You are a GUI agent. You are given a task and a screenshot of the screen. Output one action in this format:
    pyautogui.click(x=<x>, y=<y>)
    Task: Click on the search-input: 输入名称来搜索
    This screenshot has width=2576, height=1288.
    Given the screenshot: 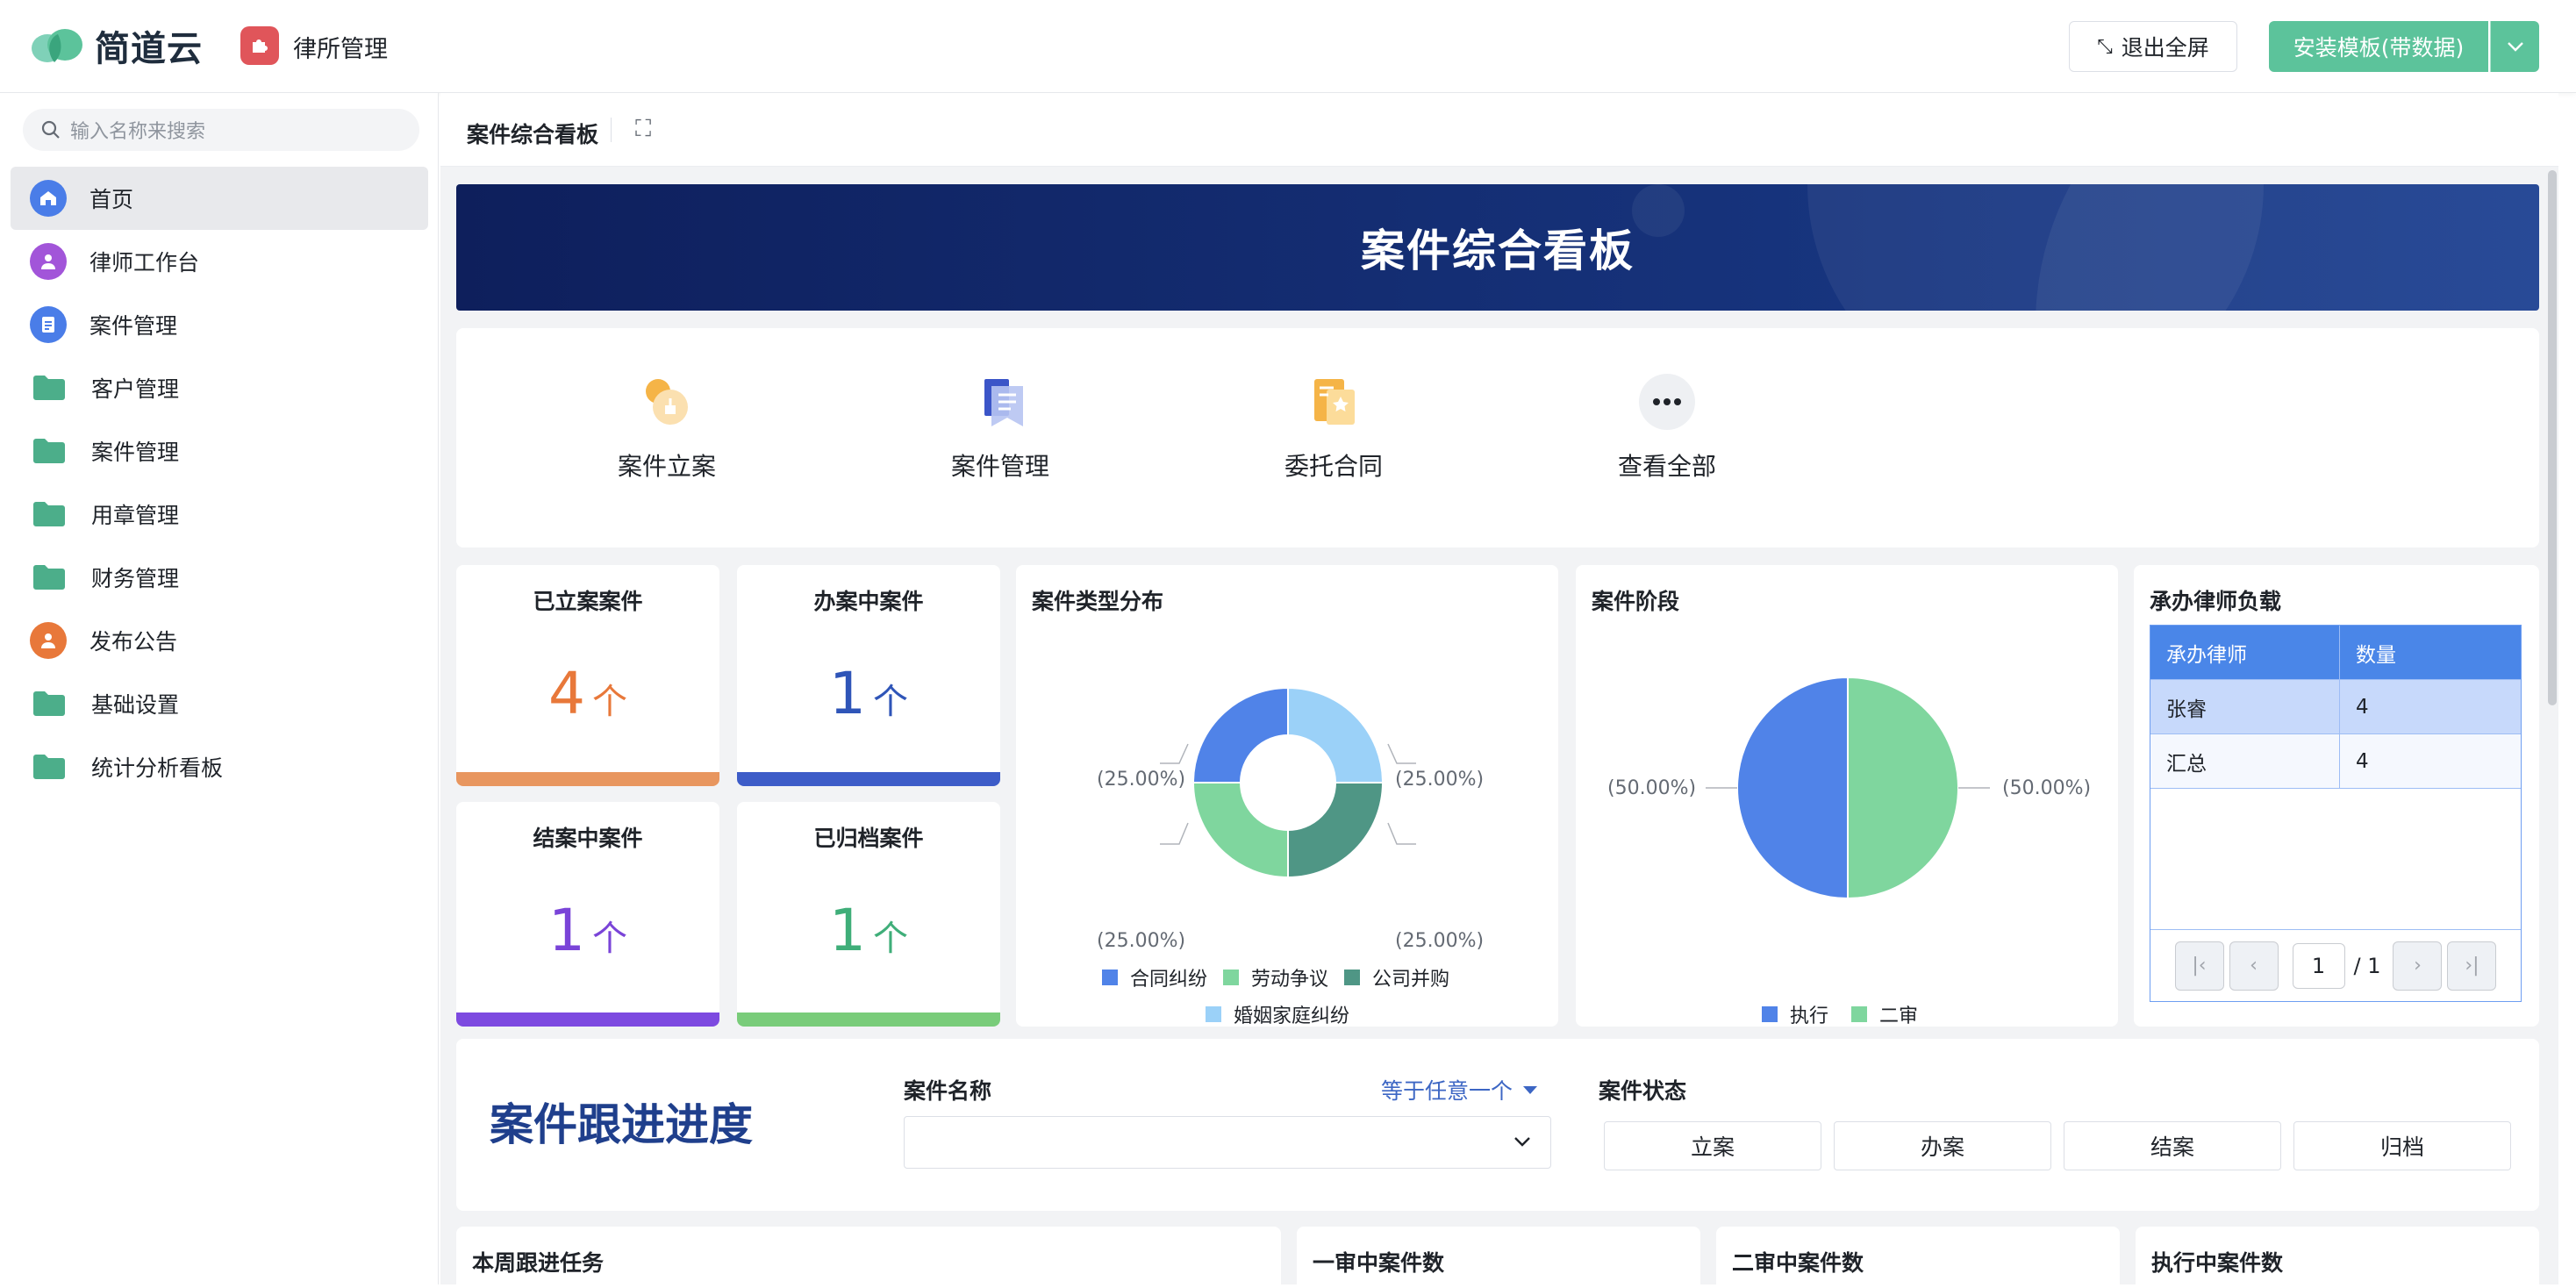 What is the action you would take?
    pyautogui.click(x=221, y=130)
    